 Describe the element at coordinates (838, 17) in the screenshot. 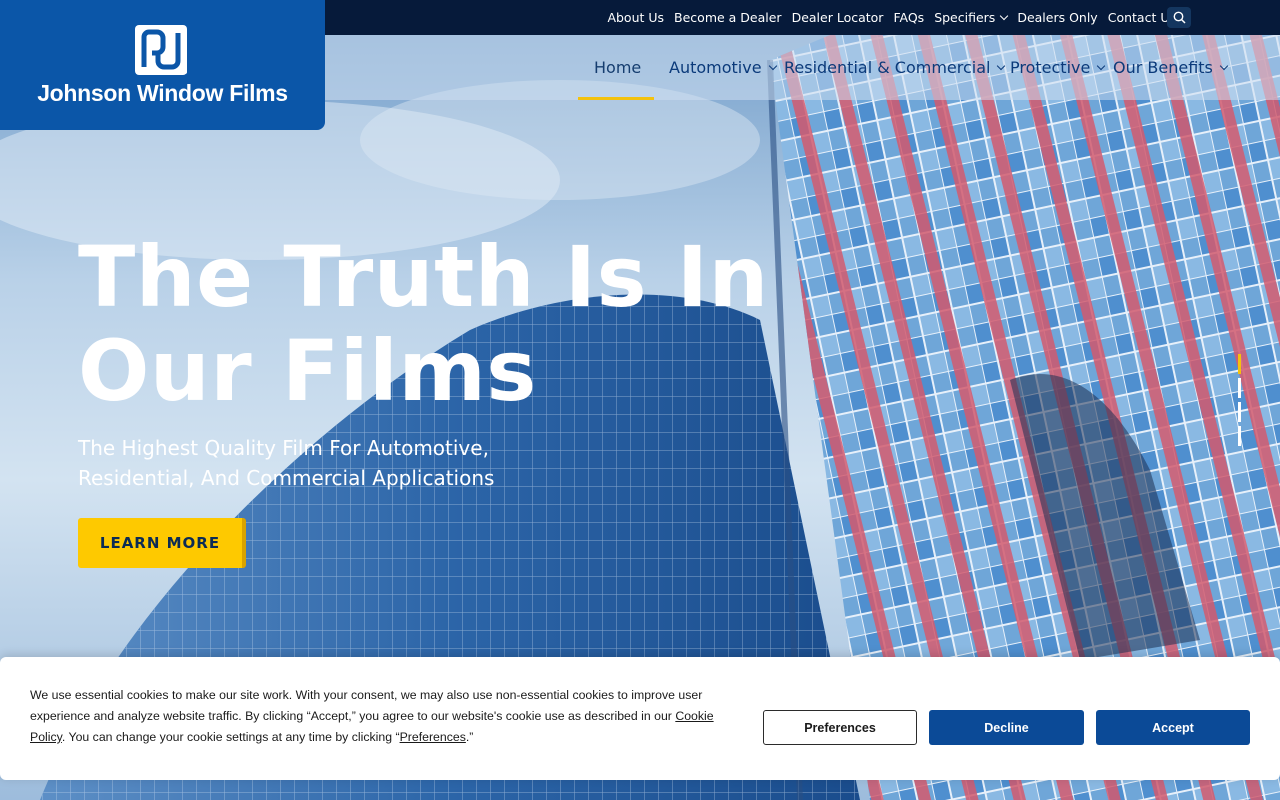

I see `top-nav-dealer-locator: Dealer Locator` at that location.